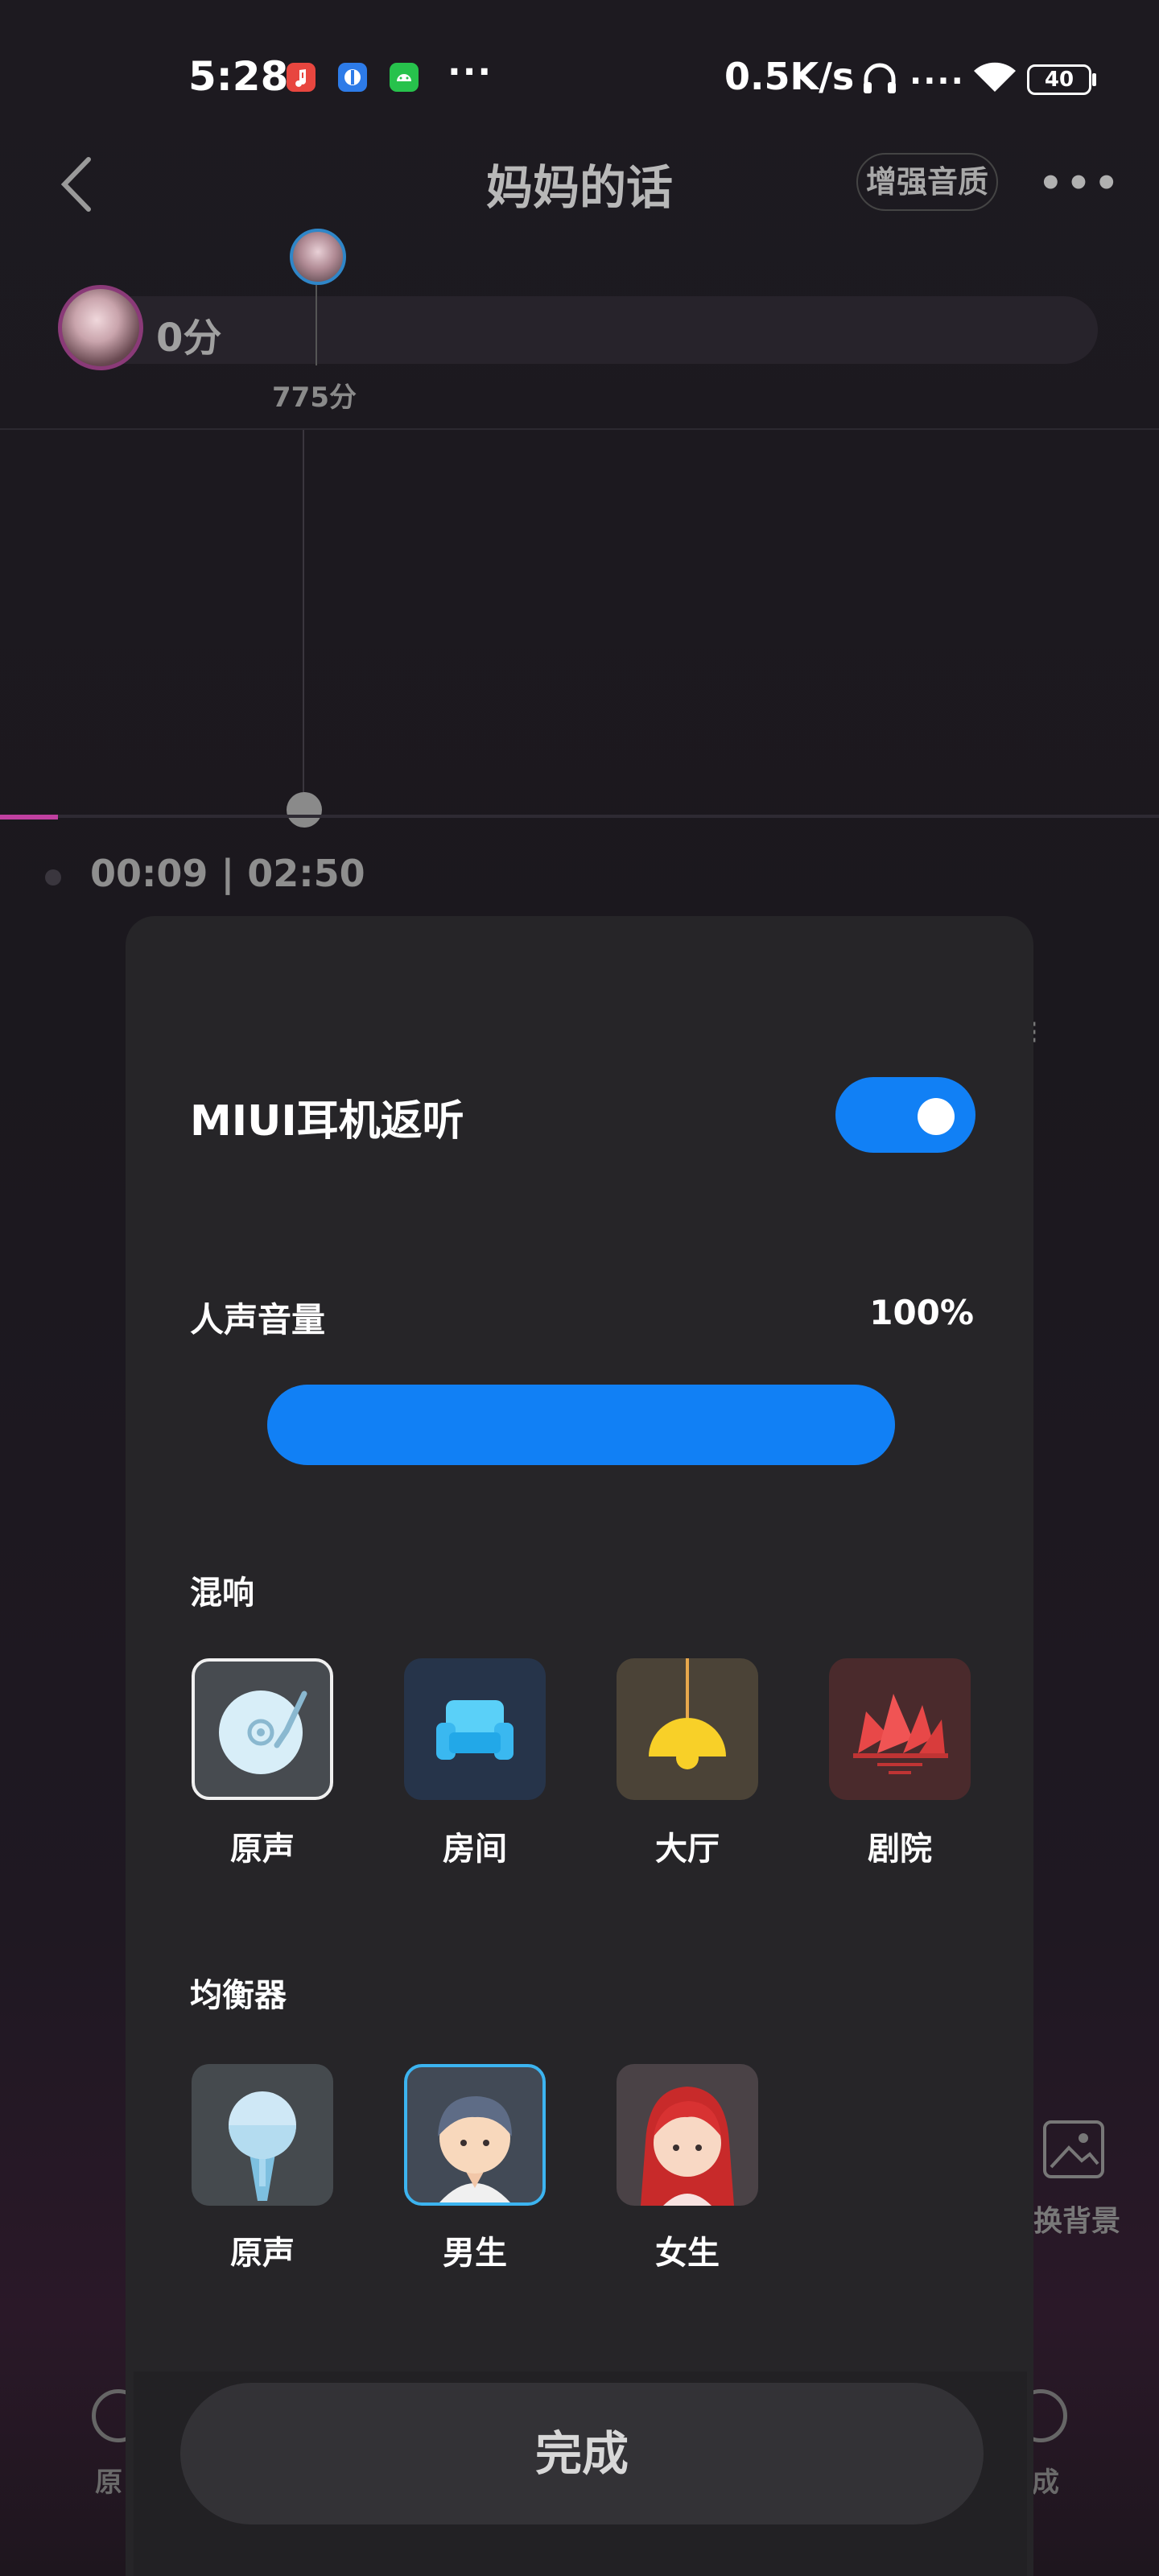 This screenshot has height=2576, width=1159. What do you see at coordinates (687, 1713) in the screenshot?
I see `pendant-lamp-icon` at bounding box center [687, 1713].